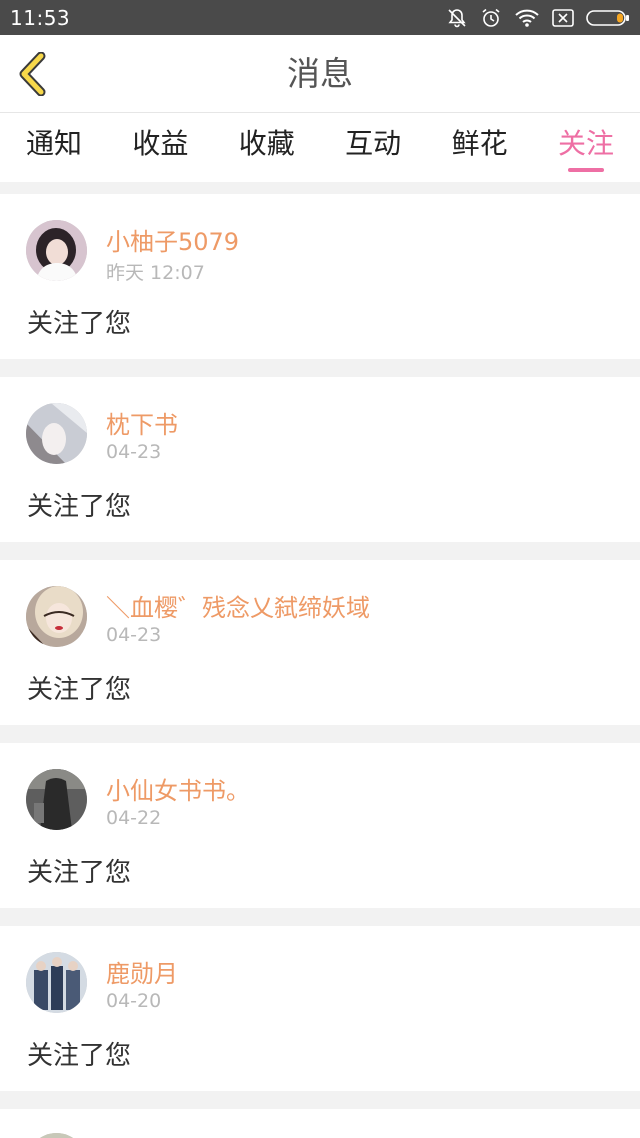 Image resolution: width=640 pixels, height=1138 pixels. I want to click on active-tab-indicator, so click(585, 170).